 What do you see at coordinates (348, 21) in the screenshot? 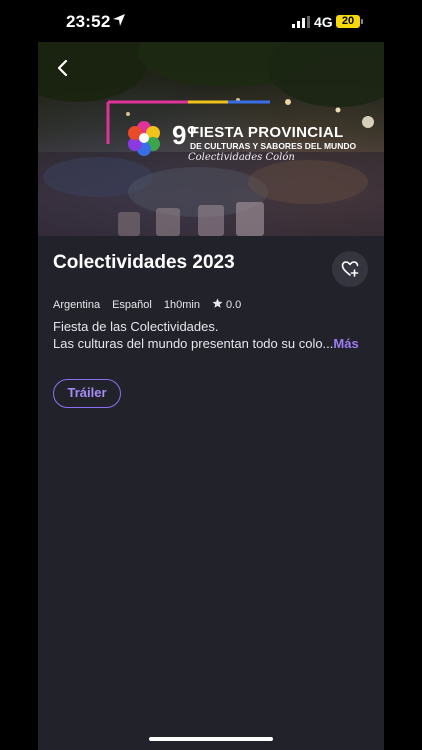
I see `battery-indicator: 20` at bounding box center [348, 21].